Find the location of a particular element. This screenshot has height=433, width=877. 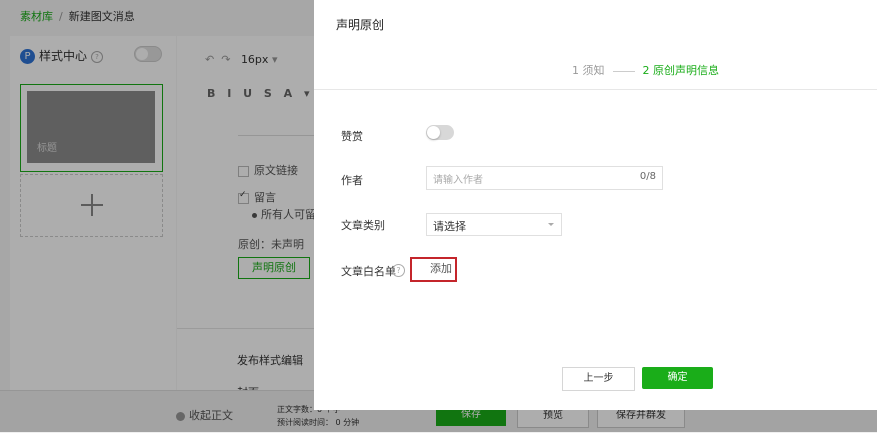

tip-label: 赞赏 is located at coordinates (352, 136).